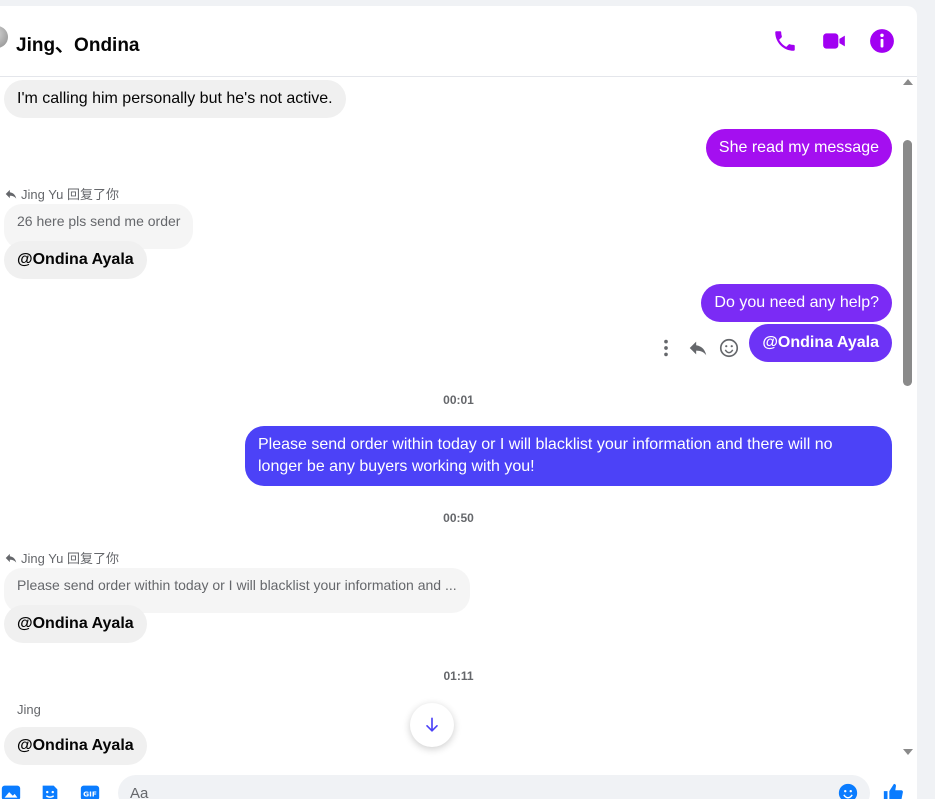  I want to click on scroll-to-bottom-button, so click(432, 725).